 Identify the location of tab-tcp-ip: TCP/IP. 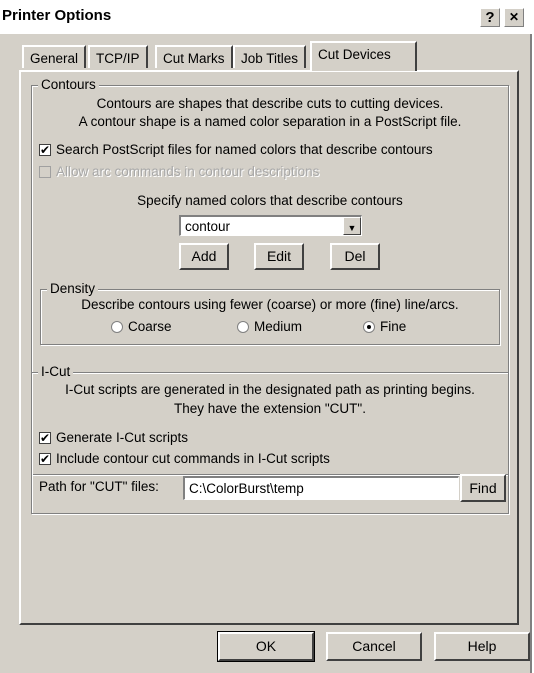
(118, 56).